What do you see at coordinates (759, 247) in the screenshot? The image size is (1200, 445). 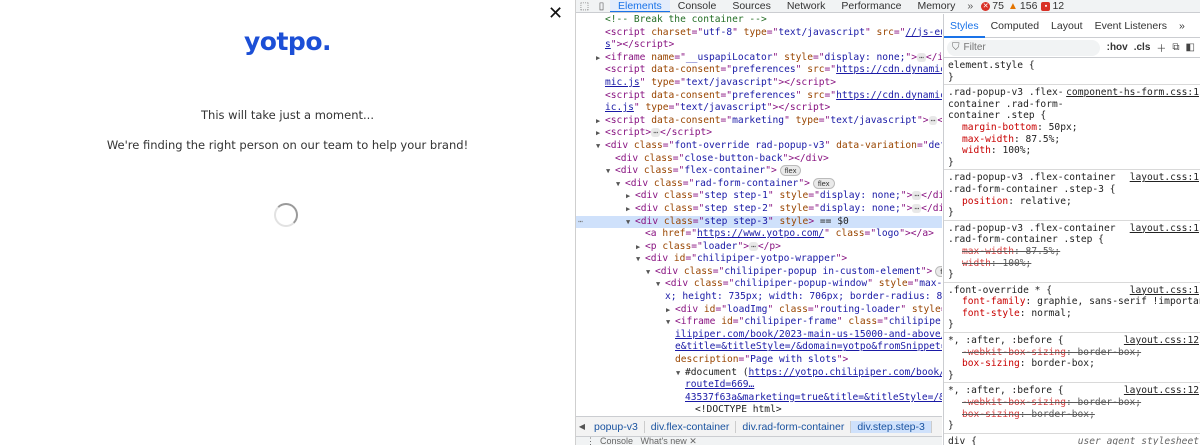 I see `dom-node-line: ▶ <p class="loader"> ⋯ </p>` at bounding box center [759, 247].